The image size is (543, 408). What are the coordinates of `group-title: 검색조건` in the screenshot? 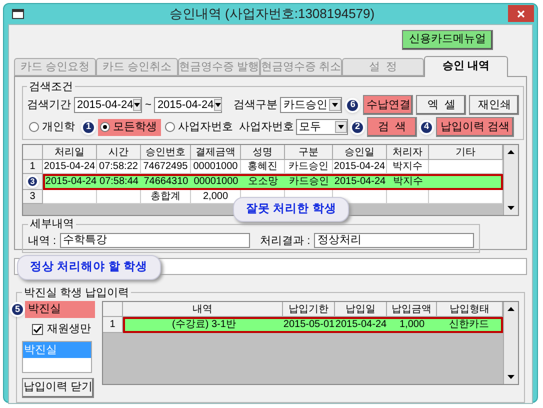 It's located at (51, 87).